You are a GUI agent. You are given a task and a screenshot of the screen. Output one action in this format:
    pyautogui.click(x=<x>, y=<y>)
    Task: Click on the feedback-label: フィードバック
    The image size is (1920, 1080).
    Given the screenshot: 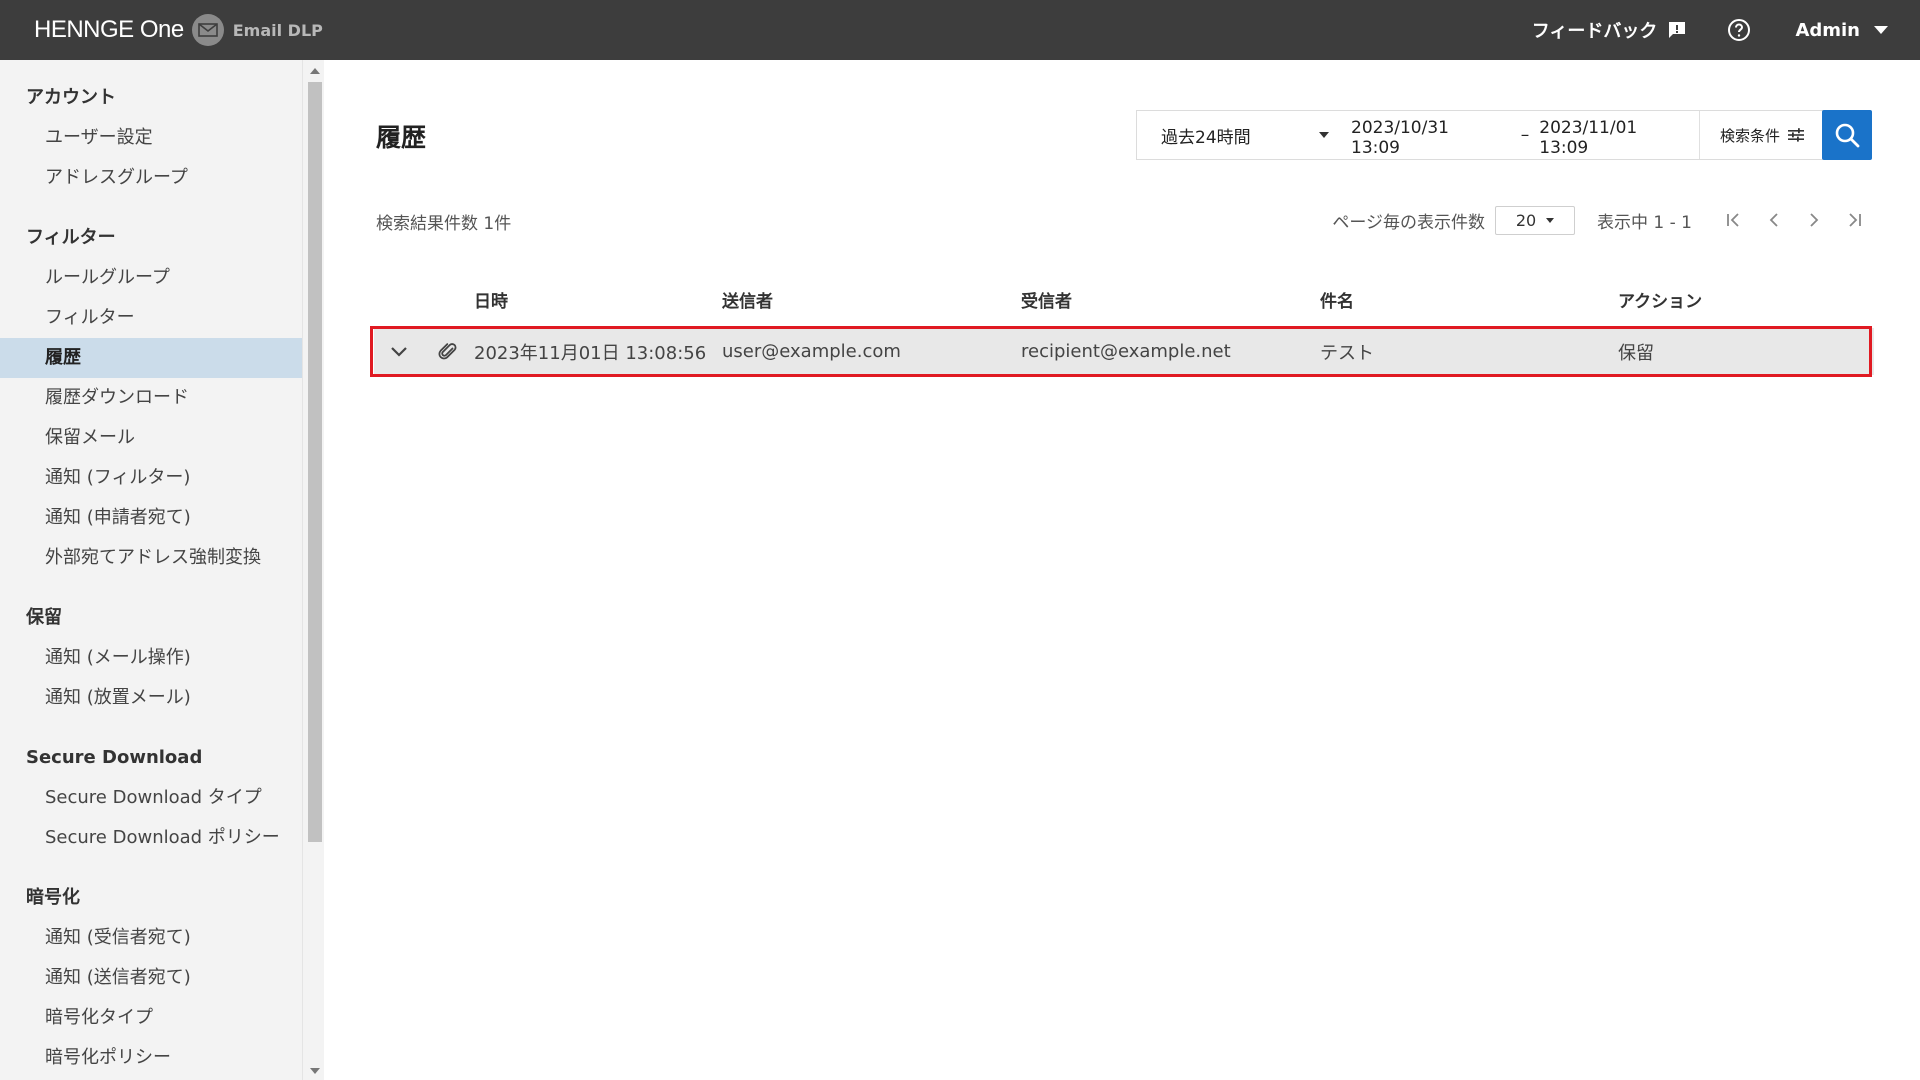 What is the action you would take?
    pyautogui.click(x=1594, y=31)
    